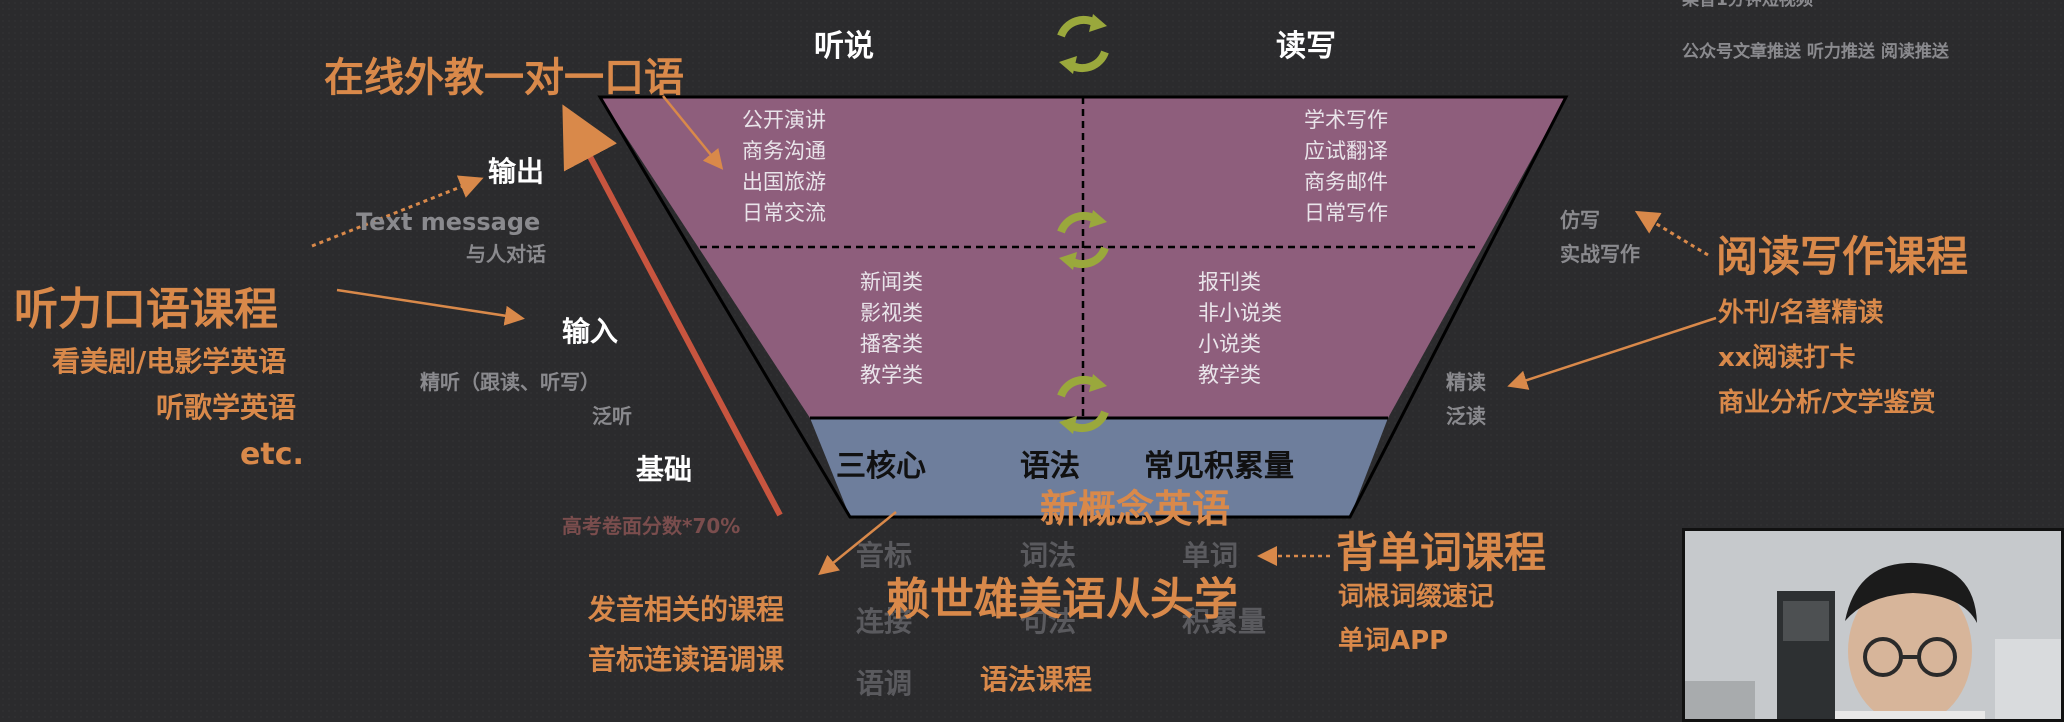  Describe the element at coordinates (1787, 358) in the screenshot. I see `reading-course-item: xx阅读打卡` at that location.